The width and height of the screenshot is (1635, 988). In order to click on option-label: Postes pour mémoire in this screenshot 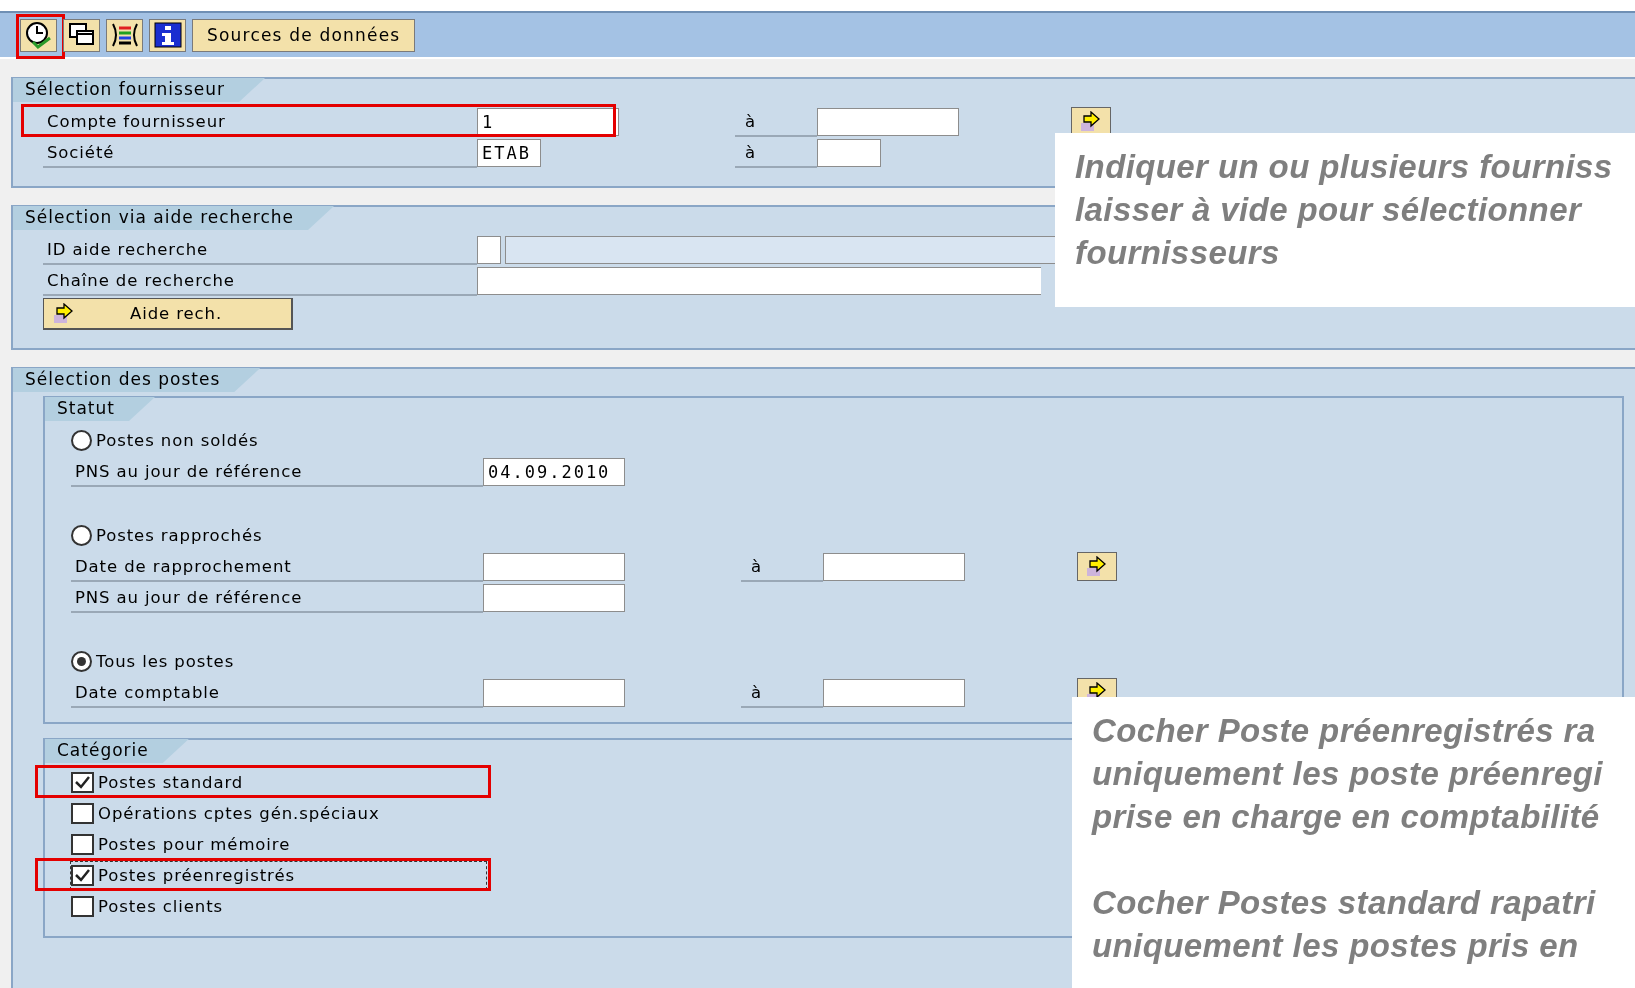, I will do `click(195, 844)`.